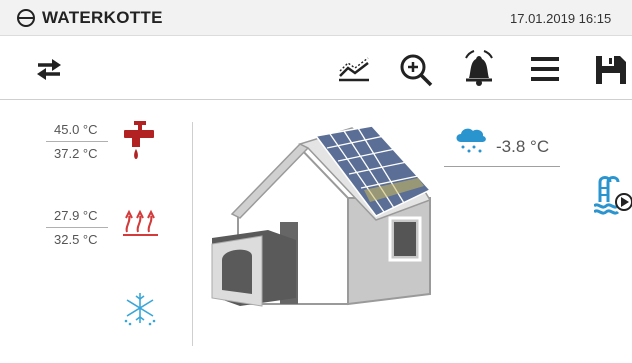 The image size is (632, 363). Describe the element at coordinates (76, 239) in the screenshot. I see `heating-temp-bottom: 32.5 °C` at that location.